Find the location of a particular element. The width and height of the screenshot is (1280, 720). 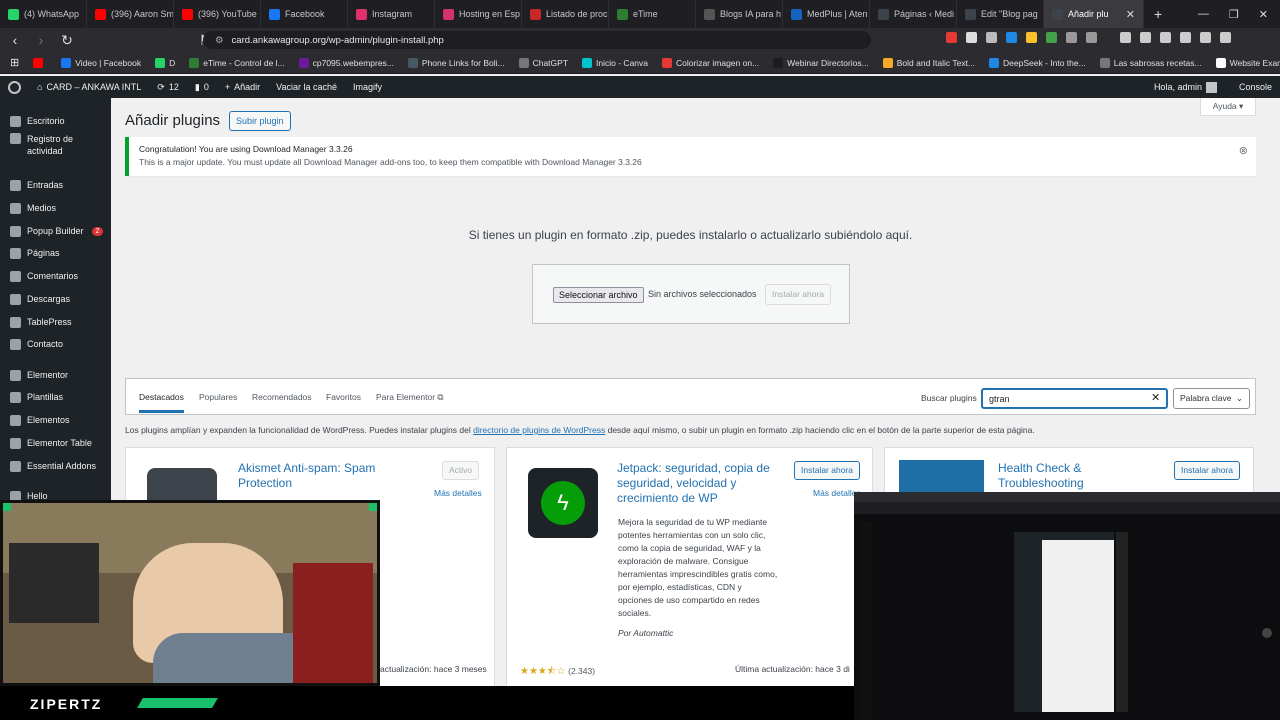

apps-icon: ⊞ is located at coordinates (14, 62).